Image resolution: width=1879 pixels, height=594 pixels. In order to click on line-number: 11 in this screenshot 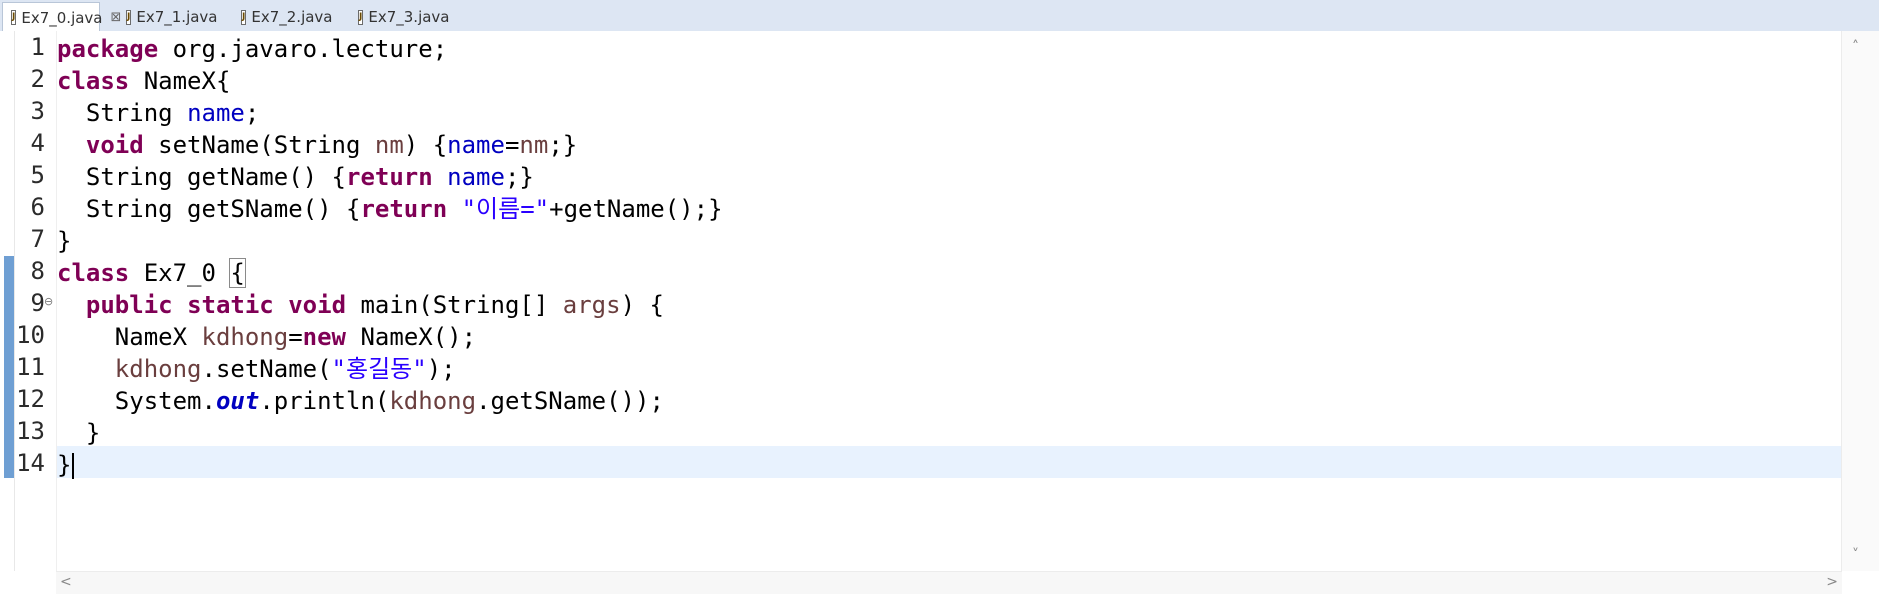, I will do `click(30, 367)`.